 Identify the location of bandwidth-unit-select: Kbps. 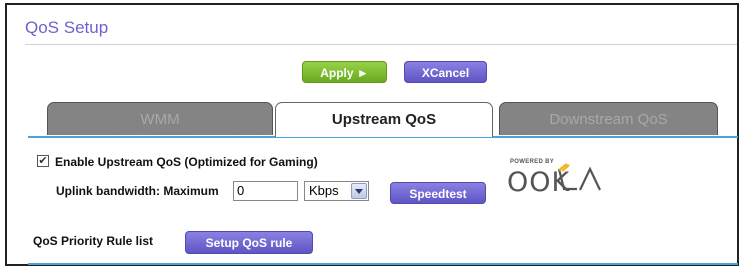
(336, 191).